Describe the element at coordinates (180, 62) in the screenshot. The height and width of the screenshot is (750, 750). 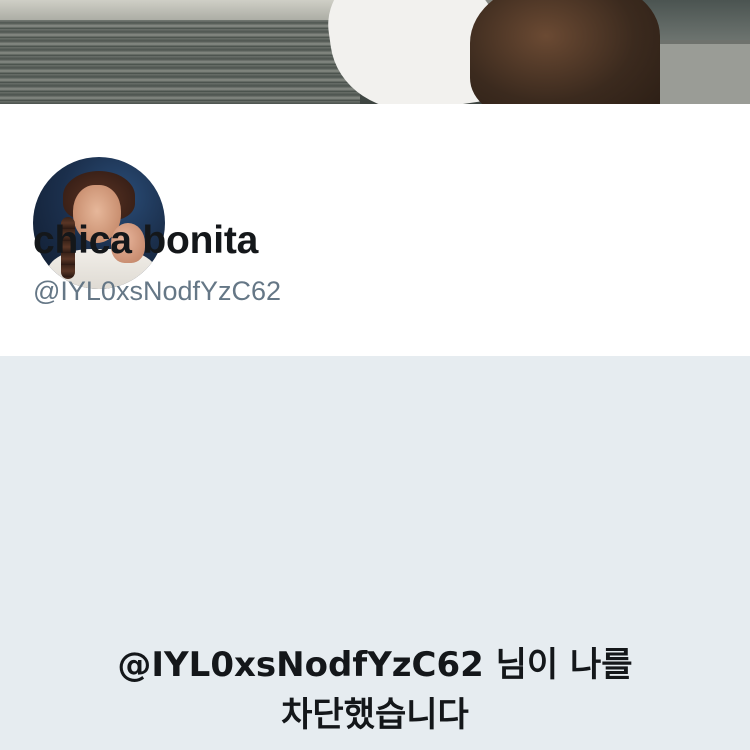
I see `banner-water` at that location.